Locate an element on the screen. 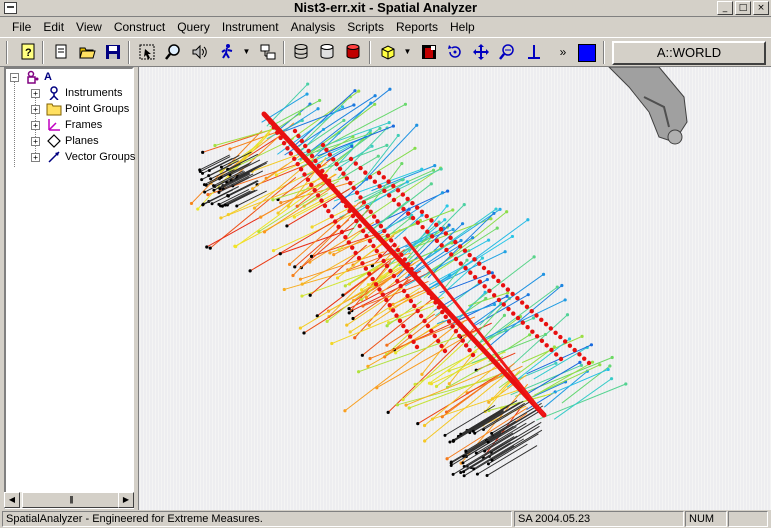 The width and height of the screenshot is (771, 528). folder-icon is located at coordinates (54, 109).